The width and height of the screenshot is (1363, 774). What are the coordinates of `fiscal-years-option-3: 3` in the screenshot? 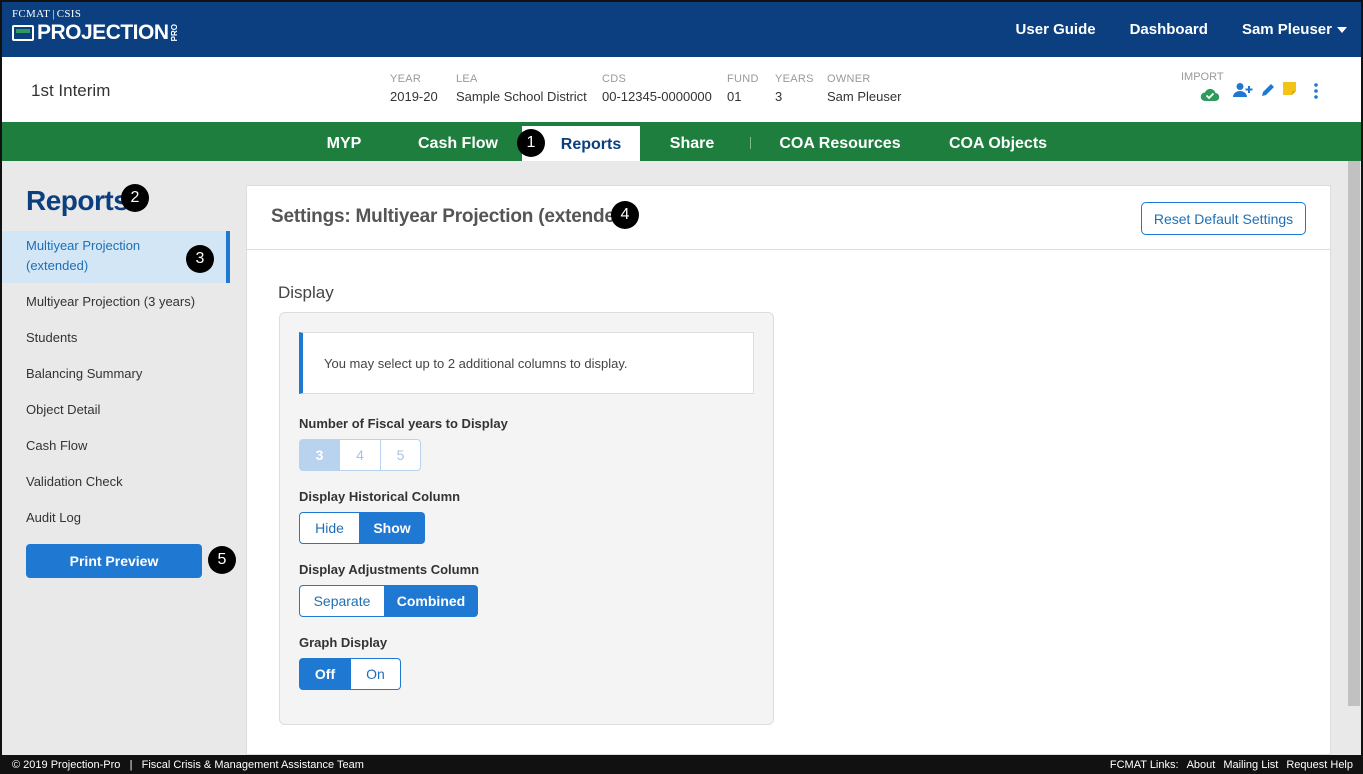 It's located at (319, 455).